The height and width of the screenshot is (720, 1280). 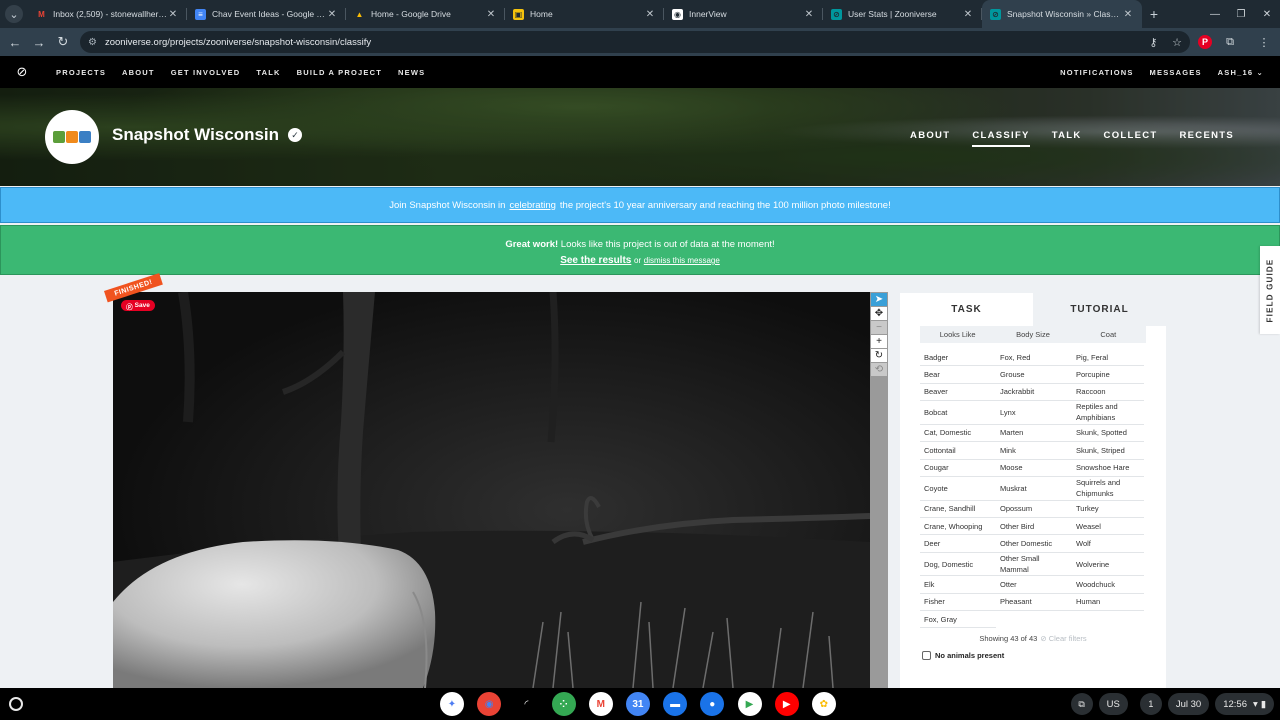 I want to click on zoo-nav-news: NEWS, so click(x=411, y=72).